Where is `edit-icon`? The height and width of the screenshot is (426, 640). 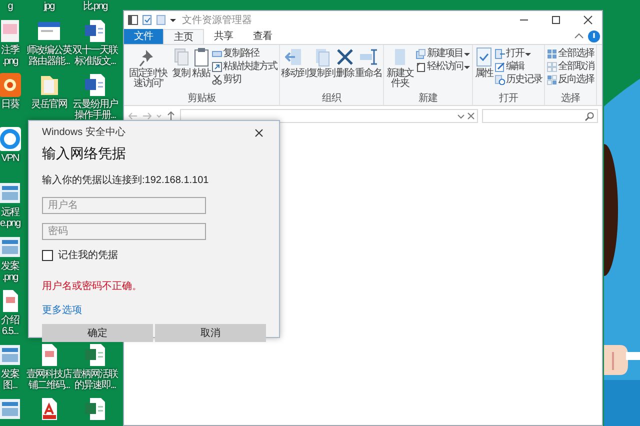
edit-icon is located at coordinates (500, 67).